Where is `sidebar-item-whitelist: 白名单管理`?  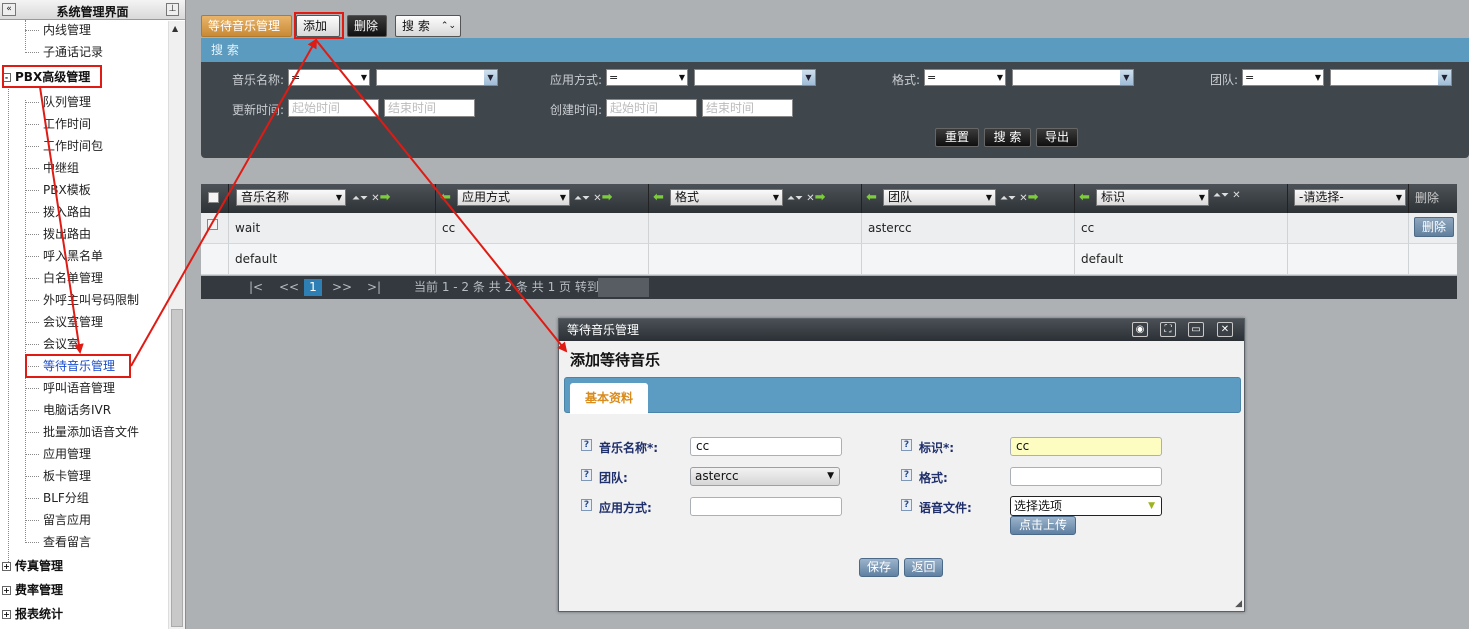
sidebar-item-whitelist: 白名单管理 is located at coordinates (63, 278).